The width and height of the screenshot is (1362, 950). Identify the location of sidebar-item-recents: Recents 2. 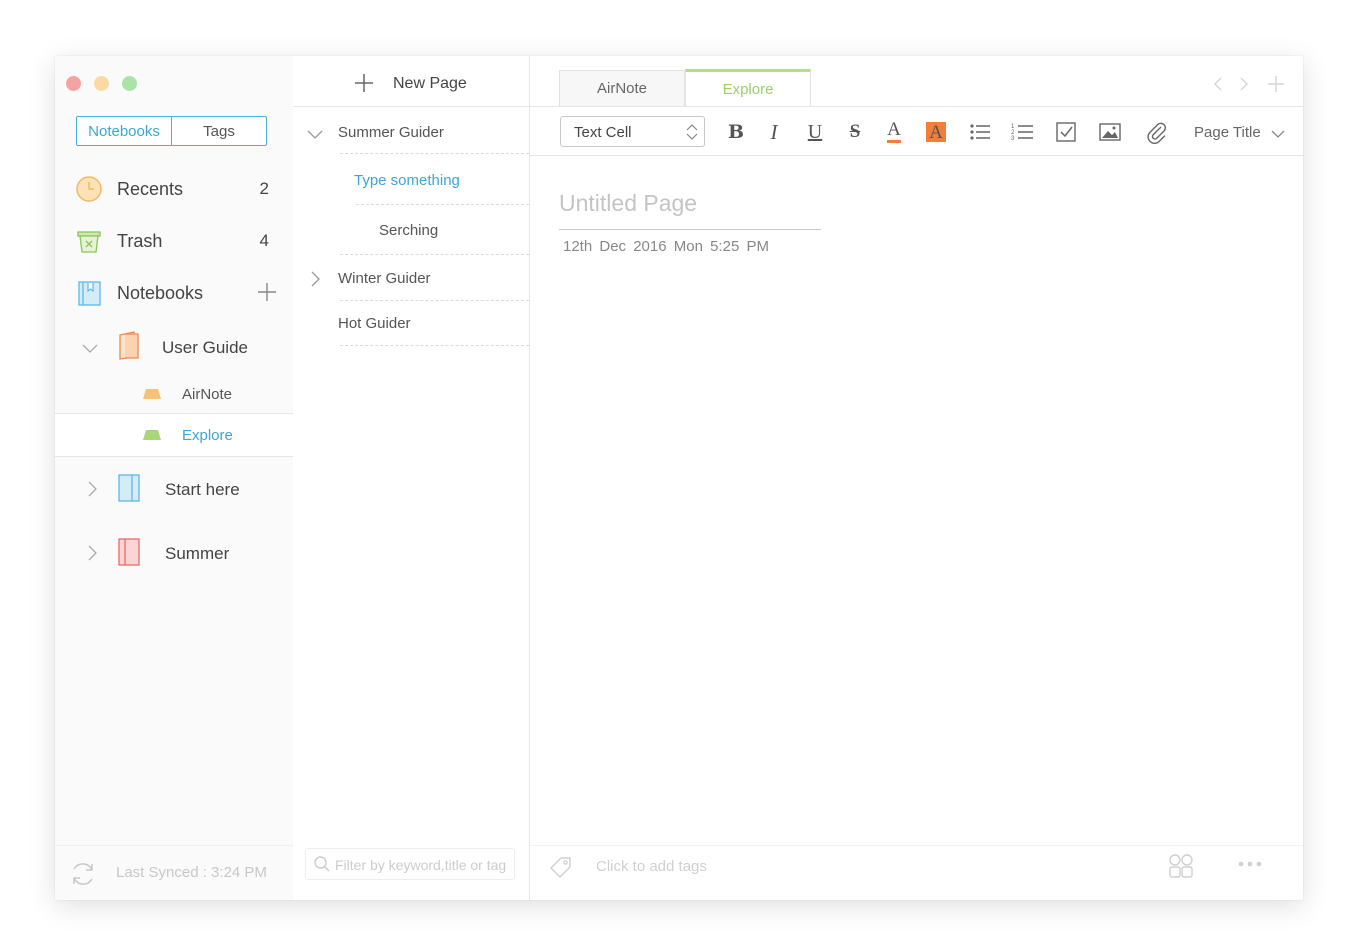
(174, 189).